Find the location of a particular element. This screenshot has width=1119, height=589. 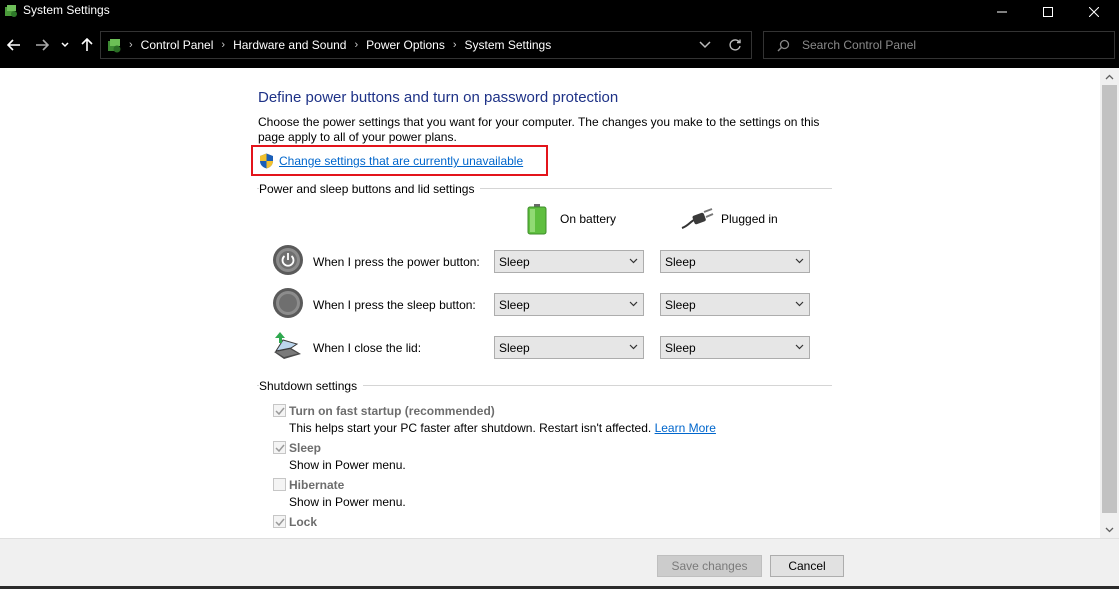

window-title: System Settings is located at coordinates (66, 10).